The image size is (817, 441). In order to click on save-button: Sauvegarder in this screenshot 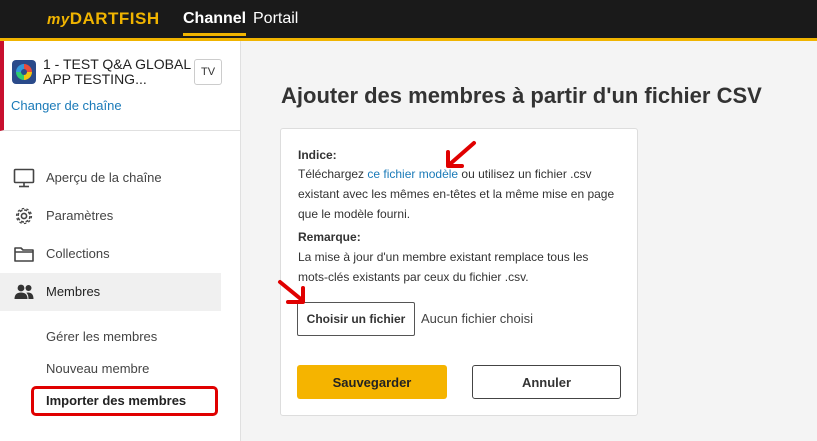, I will do `click(372, 382)`.